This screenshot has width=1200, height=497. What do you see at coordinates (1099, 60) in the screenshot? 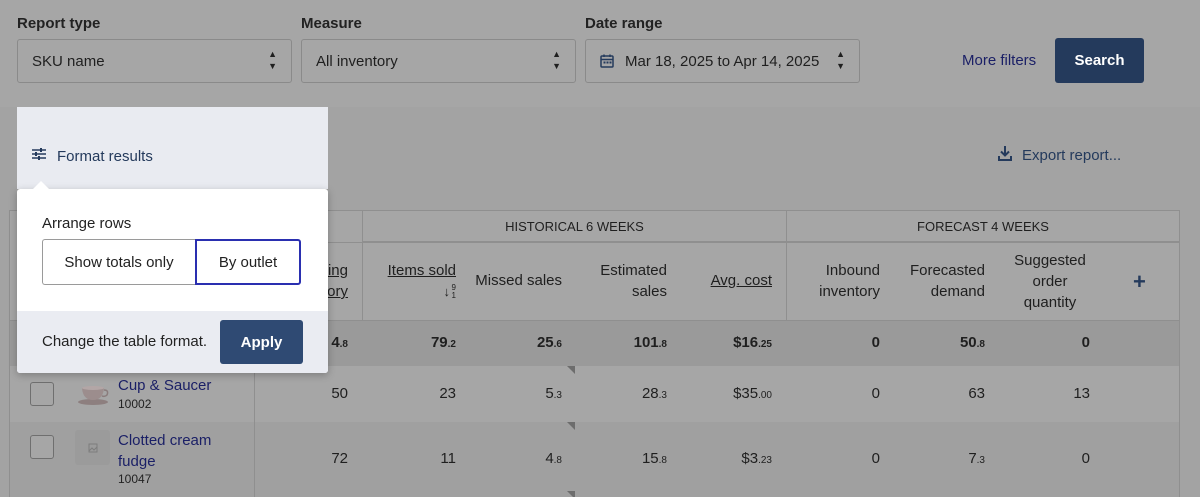
I see `search-button: Search` at bounding box center [1099, 60].